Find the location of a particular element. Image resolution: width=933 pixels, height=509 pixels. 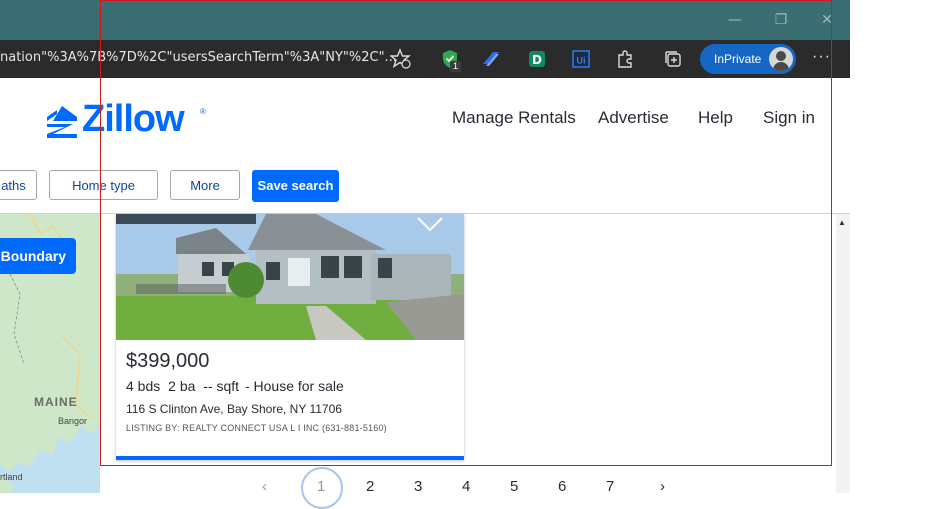

results-scrollbar is located at coordinates (843, 353).